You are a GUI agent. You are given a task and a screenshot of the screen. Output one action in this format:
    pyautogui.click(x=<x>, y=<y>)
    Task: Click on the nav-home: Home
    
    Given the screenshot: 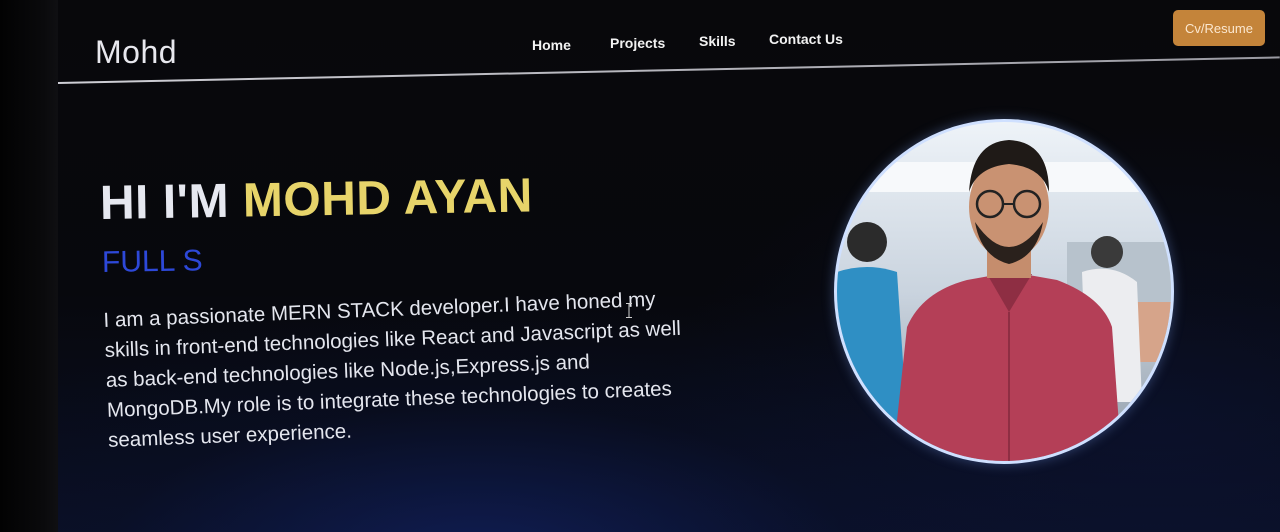 What is the action you would take?
    pyautogui.click(x=551, y=45)
    